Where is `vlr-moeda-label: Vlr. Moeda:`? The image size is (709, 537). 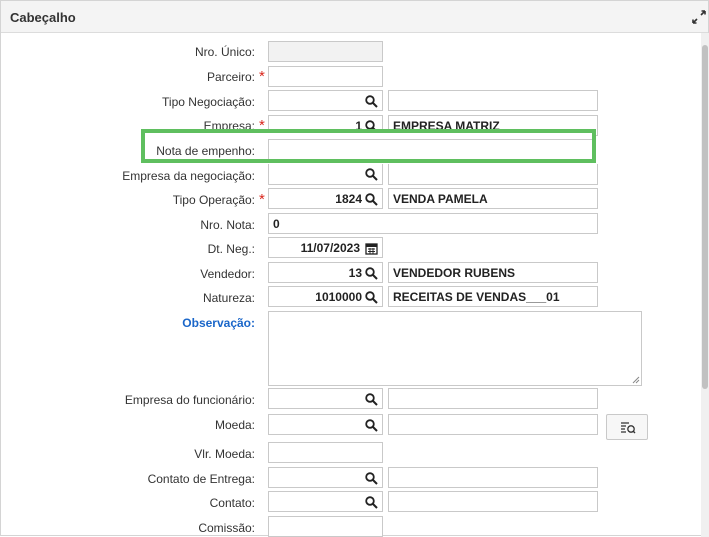 vlr-moeda-label: Vlr. Moeda: is located at coordinates (224, 454).